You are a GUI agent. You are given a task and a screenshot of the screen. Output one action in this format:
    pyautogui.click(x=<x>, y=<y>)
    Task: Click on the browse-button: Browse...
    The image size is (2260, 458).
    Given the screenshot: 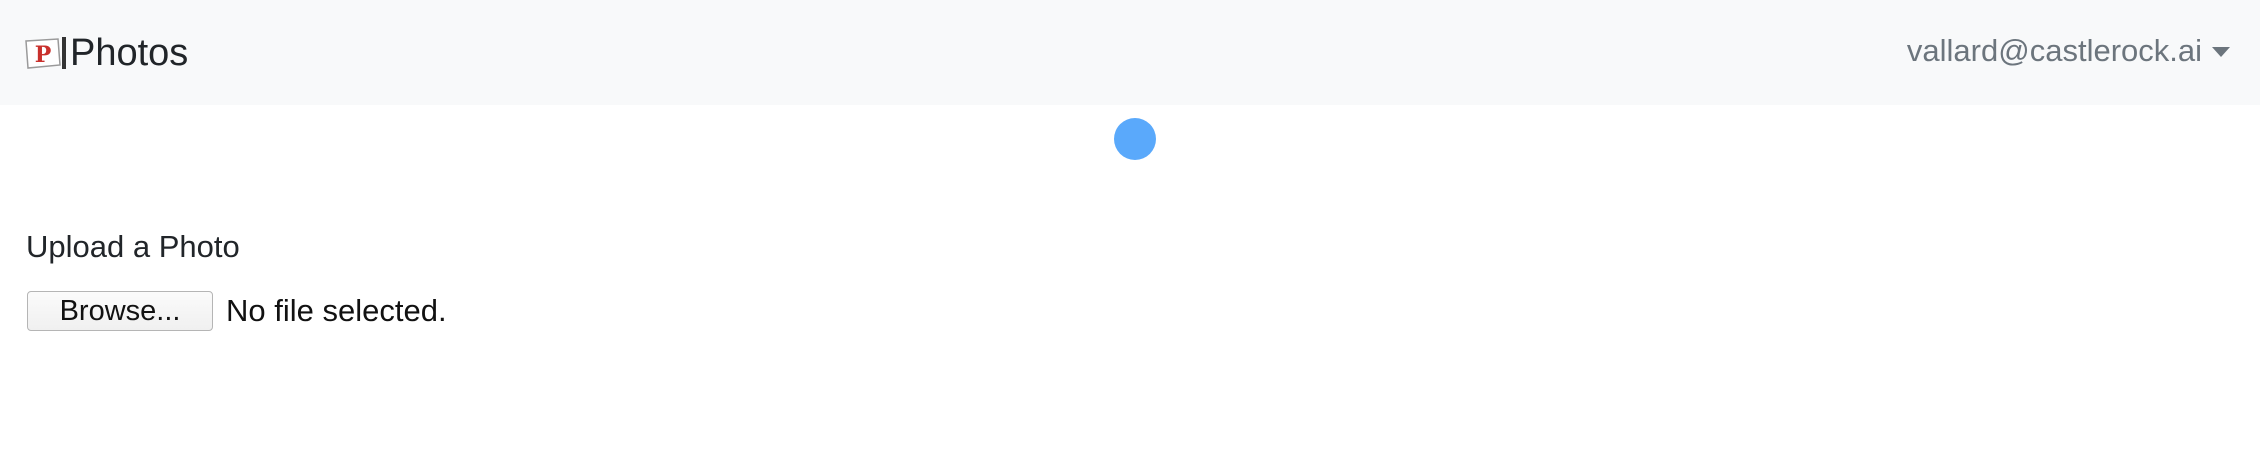 What is the action you would take?
    pyautogui.click(x=120, y=311)
    